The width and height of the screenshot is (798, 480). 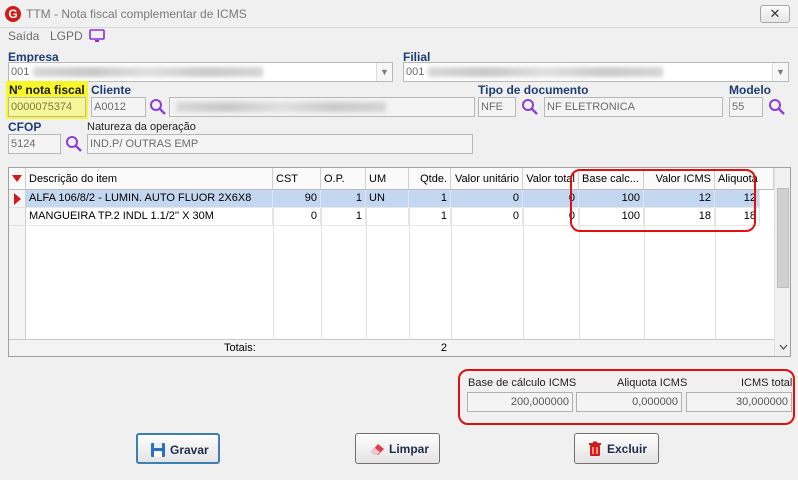 I want to click on monitor-icon, so click(x=97, y=36).